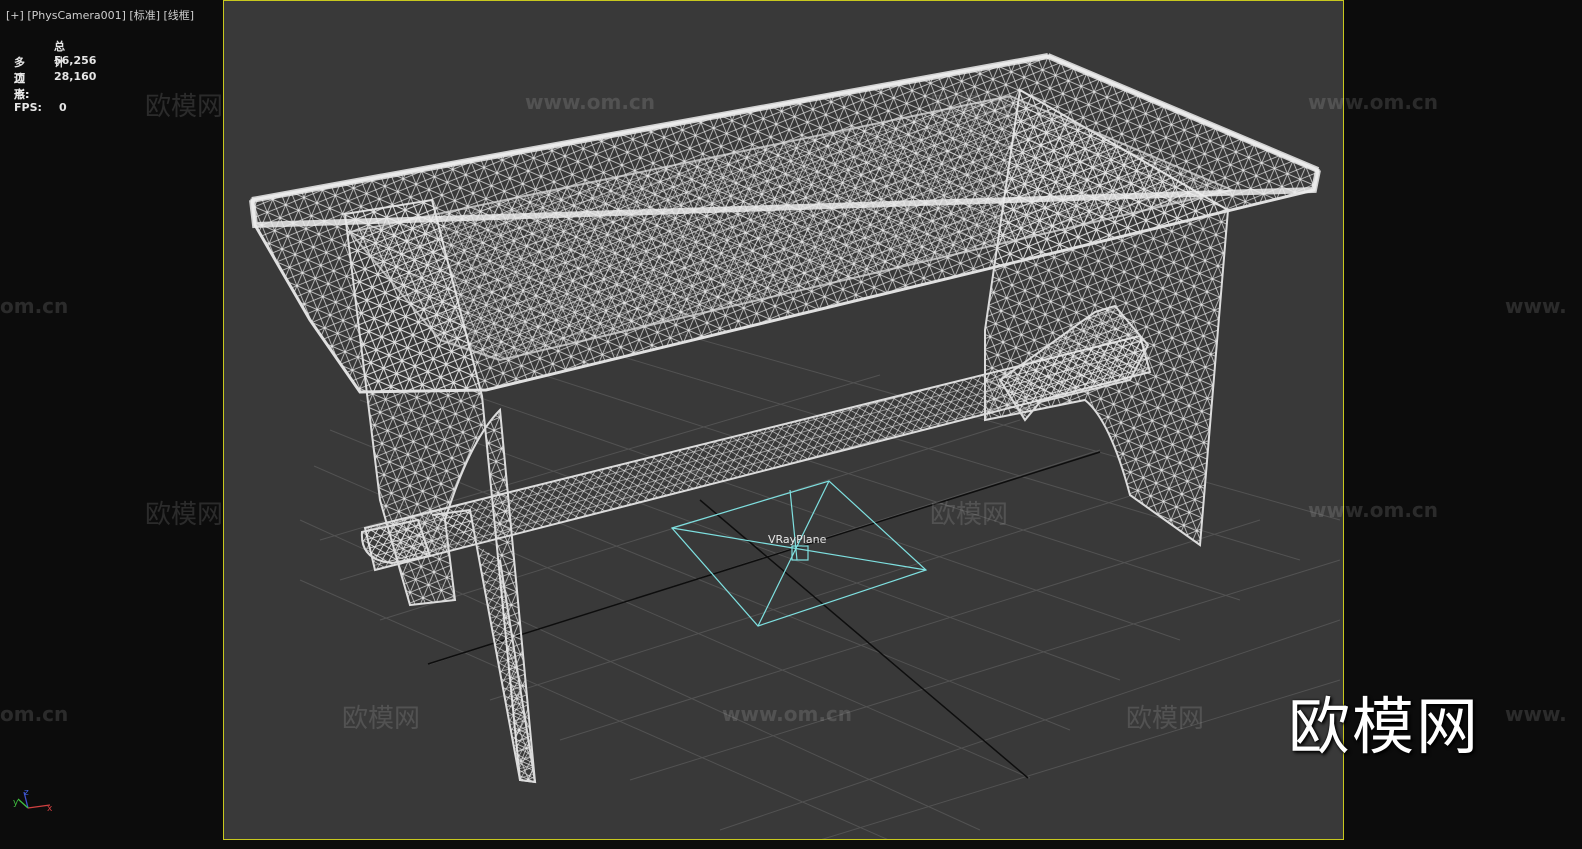  I want to click on viewport-plus-menu: [+], so click(15, 15).